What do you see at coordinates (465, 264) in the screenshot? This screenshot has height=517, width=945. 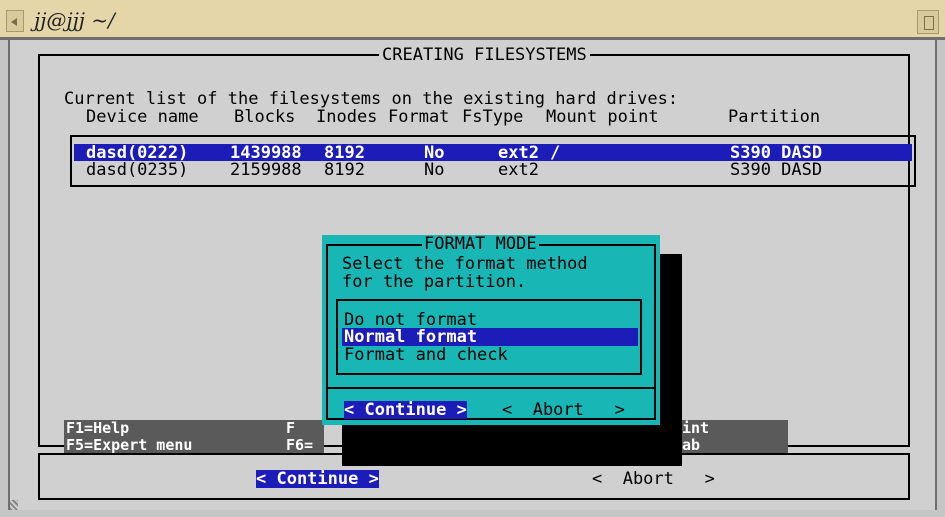 I see `dialog-prompt-line1: Select the format method` at bounding box center [465, 264].